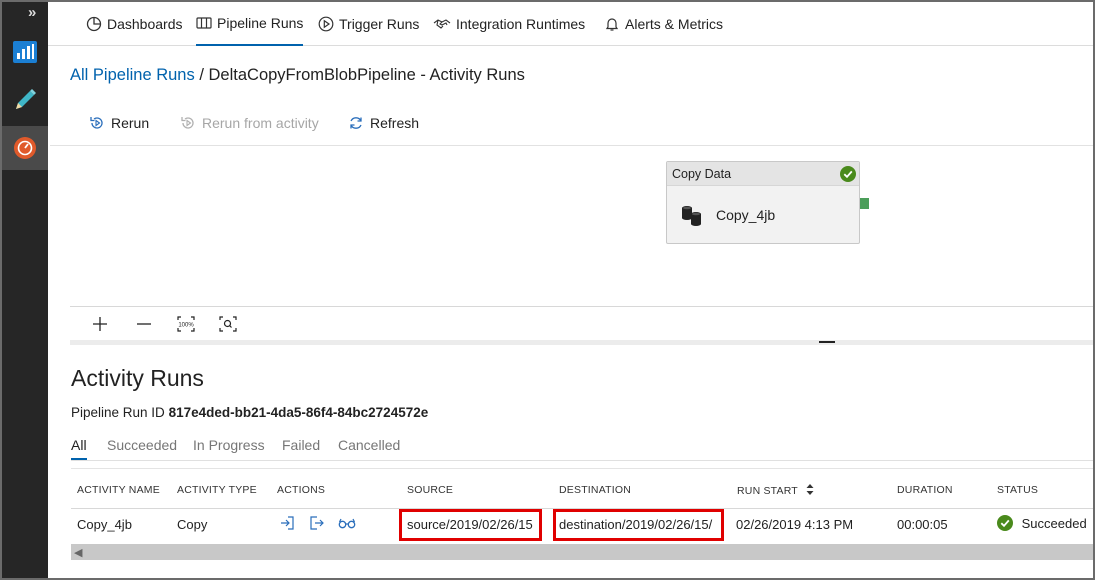 Image resolution: width=1095 pixels, height=580 pixels. What do you see at coordinates (827, 342) in the screenshot?
I see `splitter-grip` at bounding box center [827, 342].